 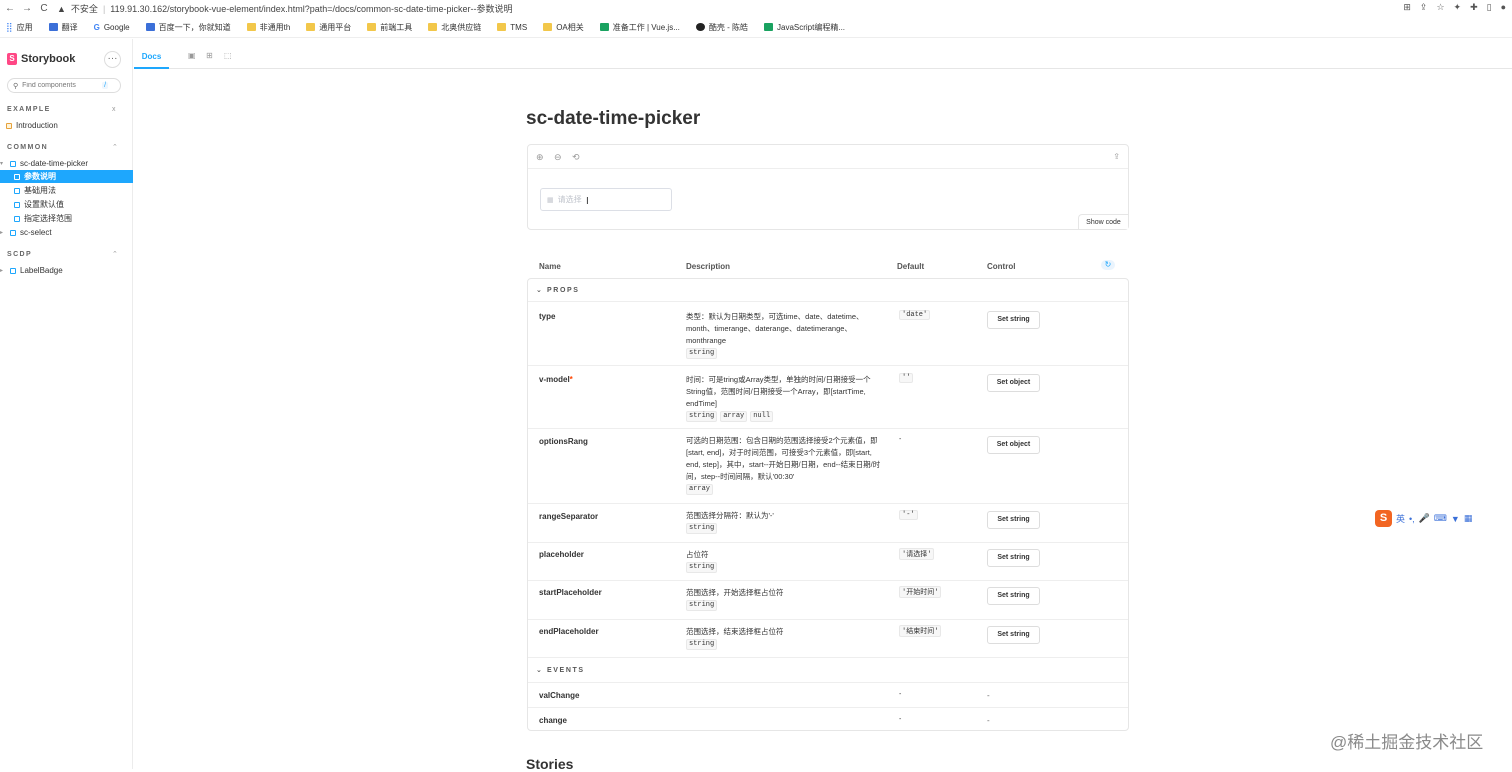 What do you see at coordinates (550, 200) in the screenshot?
I see `calendar-icon: ▦` at bounding box center [550, 200].